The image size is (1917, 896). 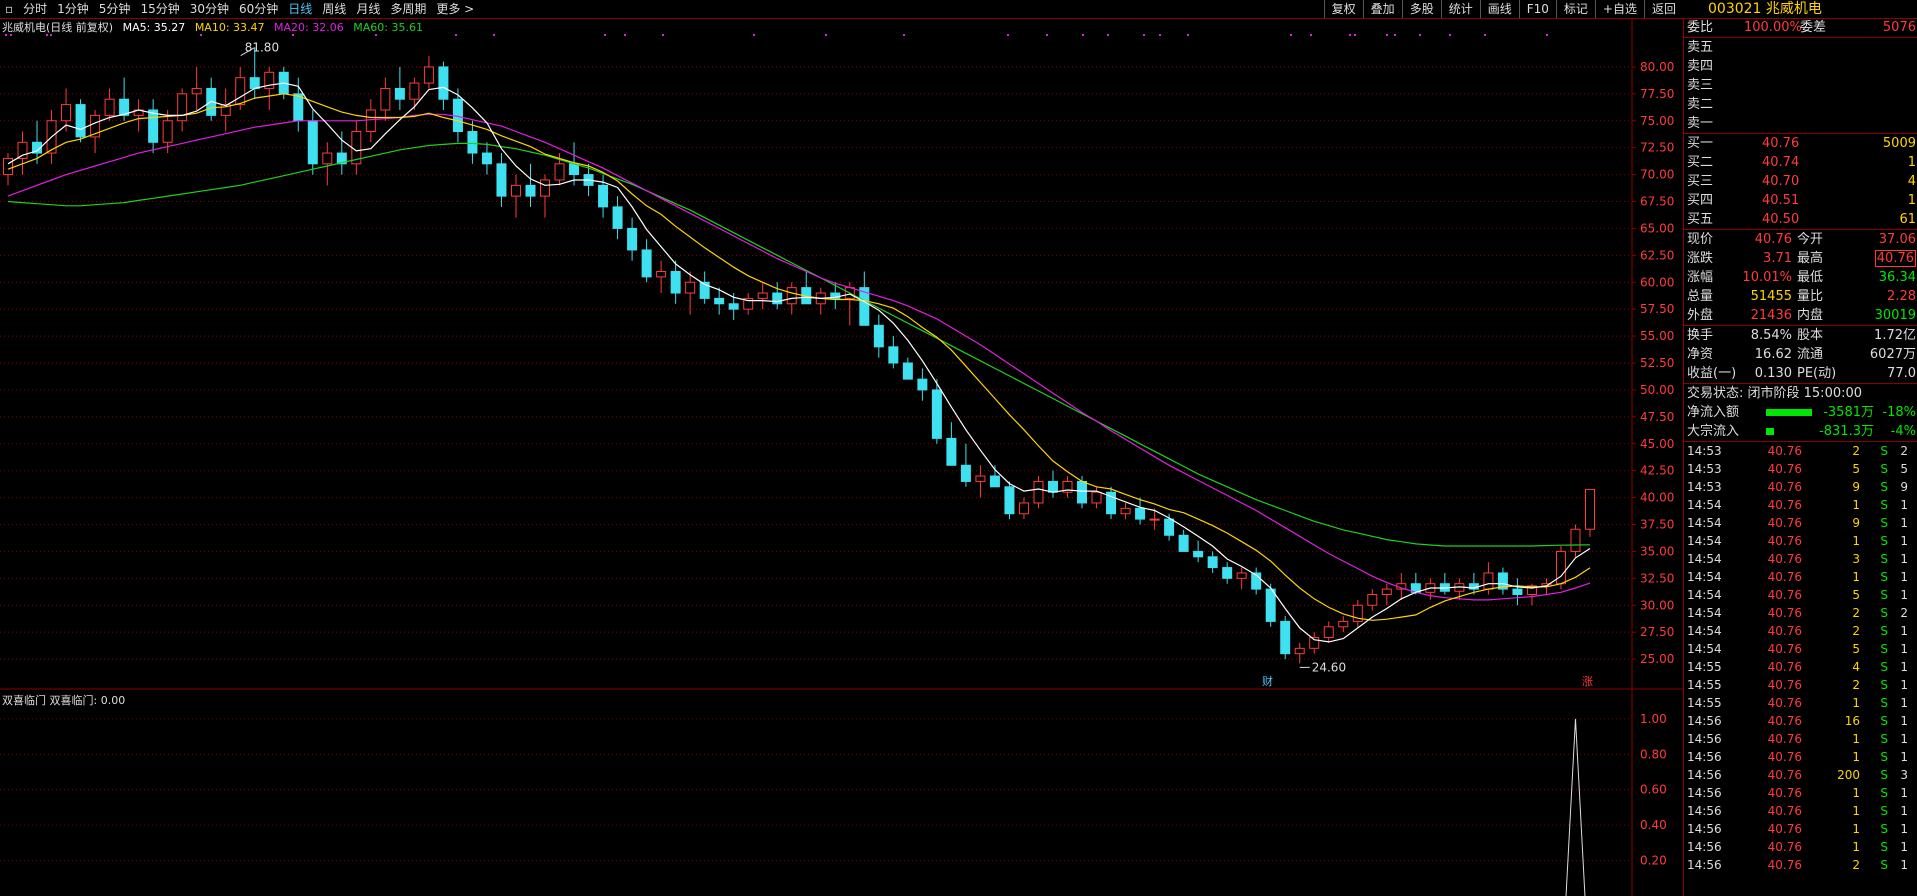 I want to click on y-tick-label: 42.50, so click(x=1657, y=471).